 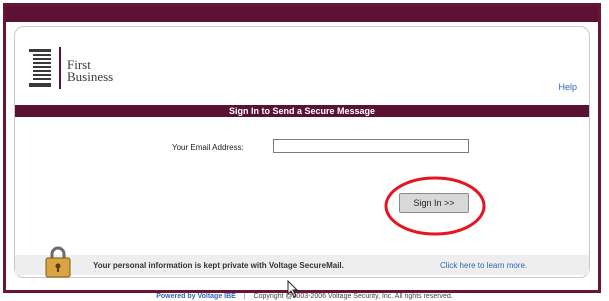 I want to click on padlock-icon, so click(x=58, y=262).